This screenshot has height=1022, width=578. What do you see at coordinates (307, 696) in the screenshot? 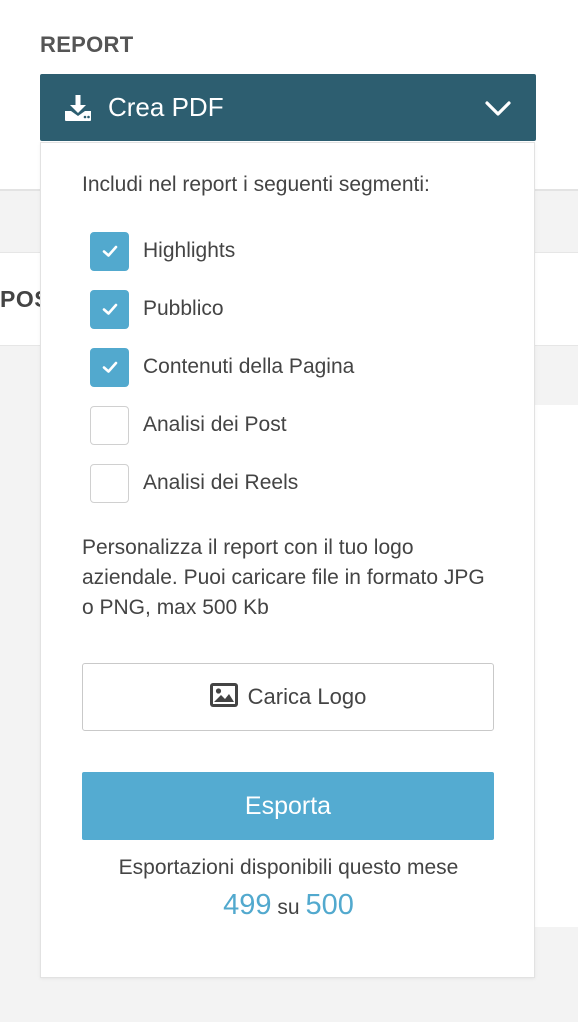
I see `upload-logo-label: Carica Logo` at bounding box center [307, 696].